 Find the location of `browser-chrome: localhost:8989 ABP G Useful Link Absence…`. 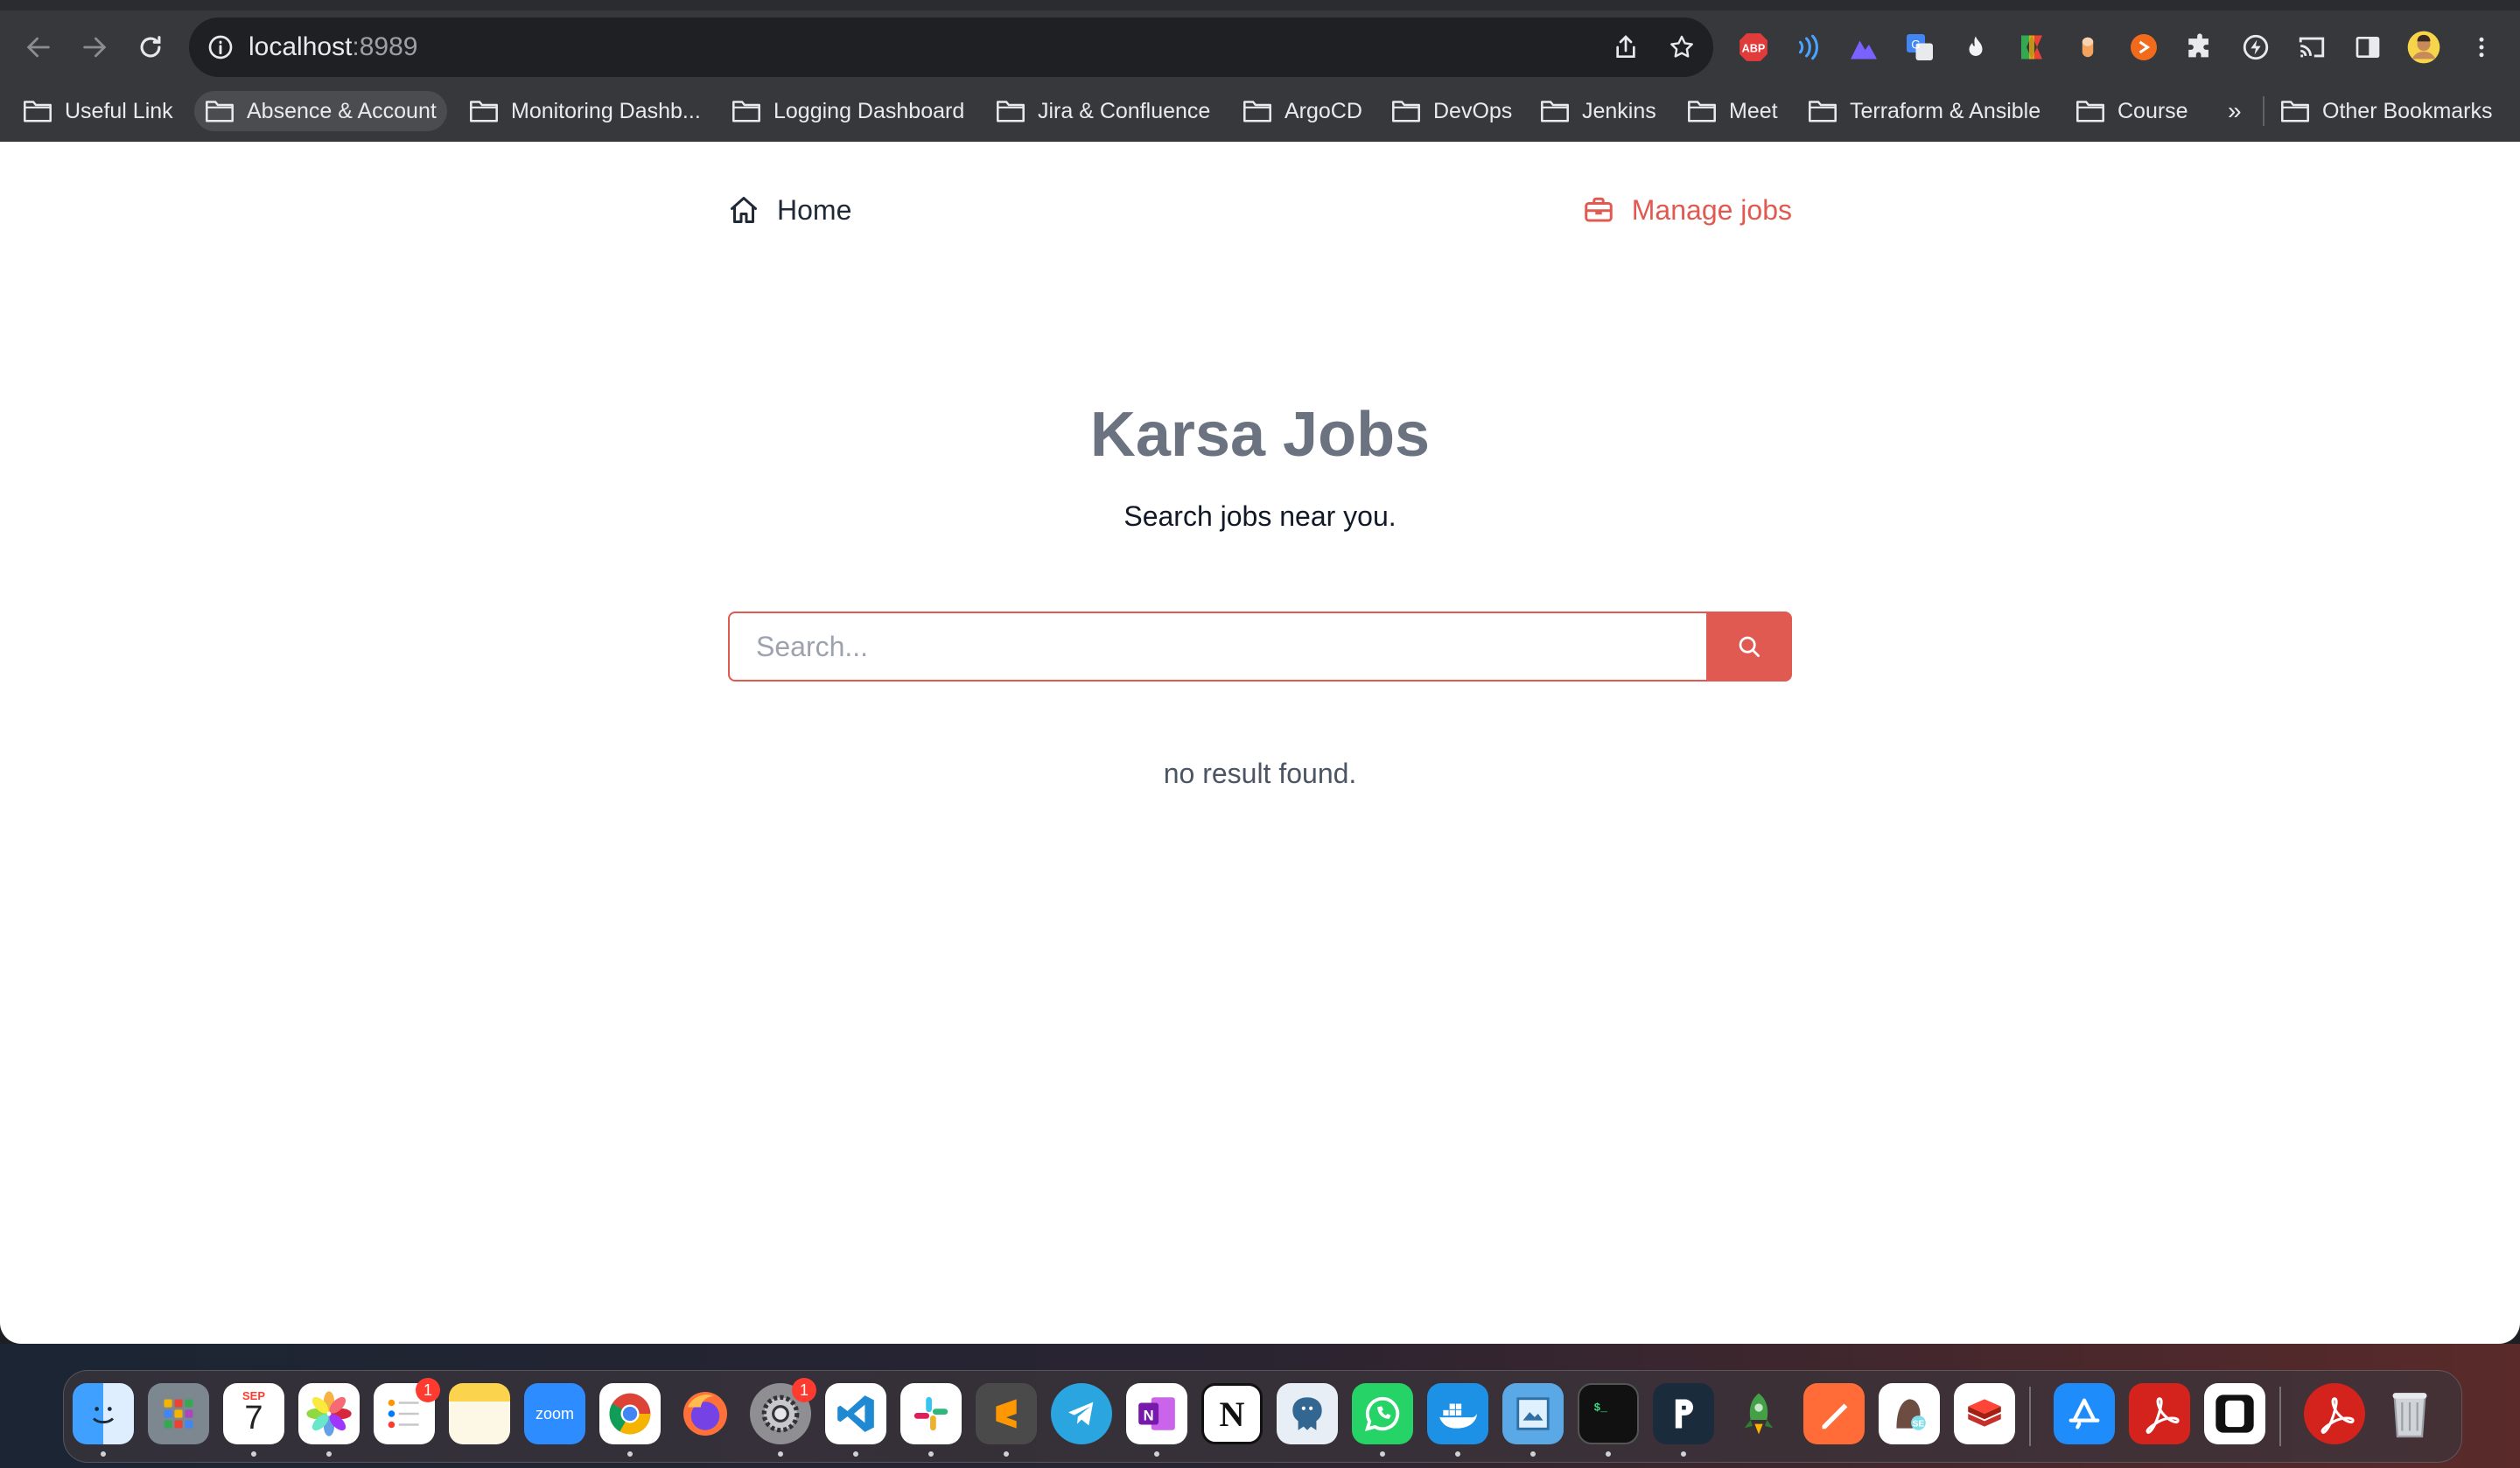

browser-chrome: localhost:8989 ABP G Useful Link Absence… is located at coordinates (1260, 71).